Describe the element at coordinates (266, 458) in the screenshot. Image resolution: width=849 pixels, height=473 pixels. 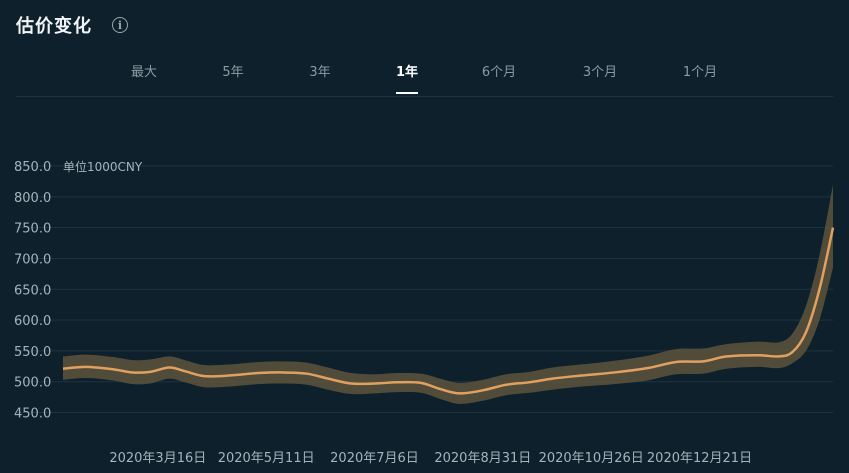
I see `x-tick-label: 2020年5月11日` at that location.